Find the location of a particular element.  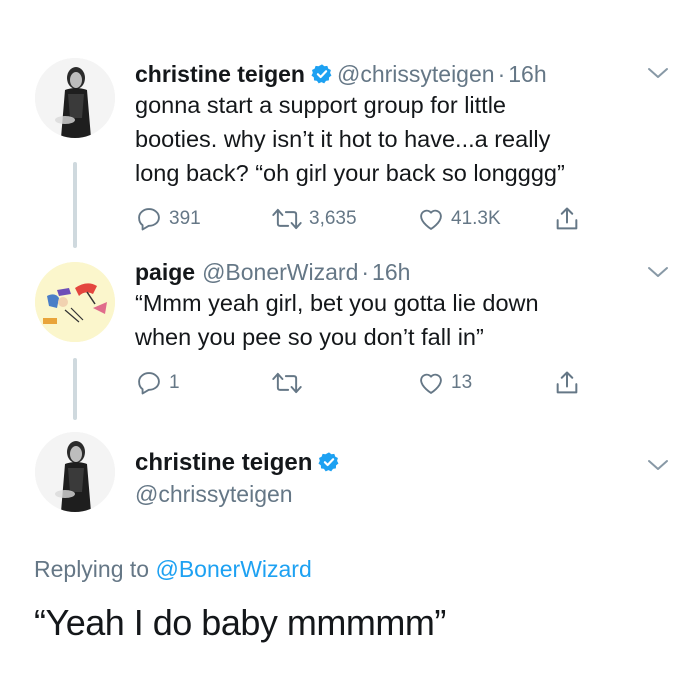

replying-prefix: Replying to is located at coordinates (92, 569).